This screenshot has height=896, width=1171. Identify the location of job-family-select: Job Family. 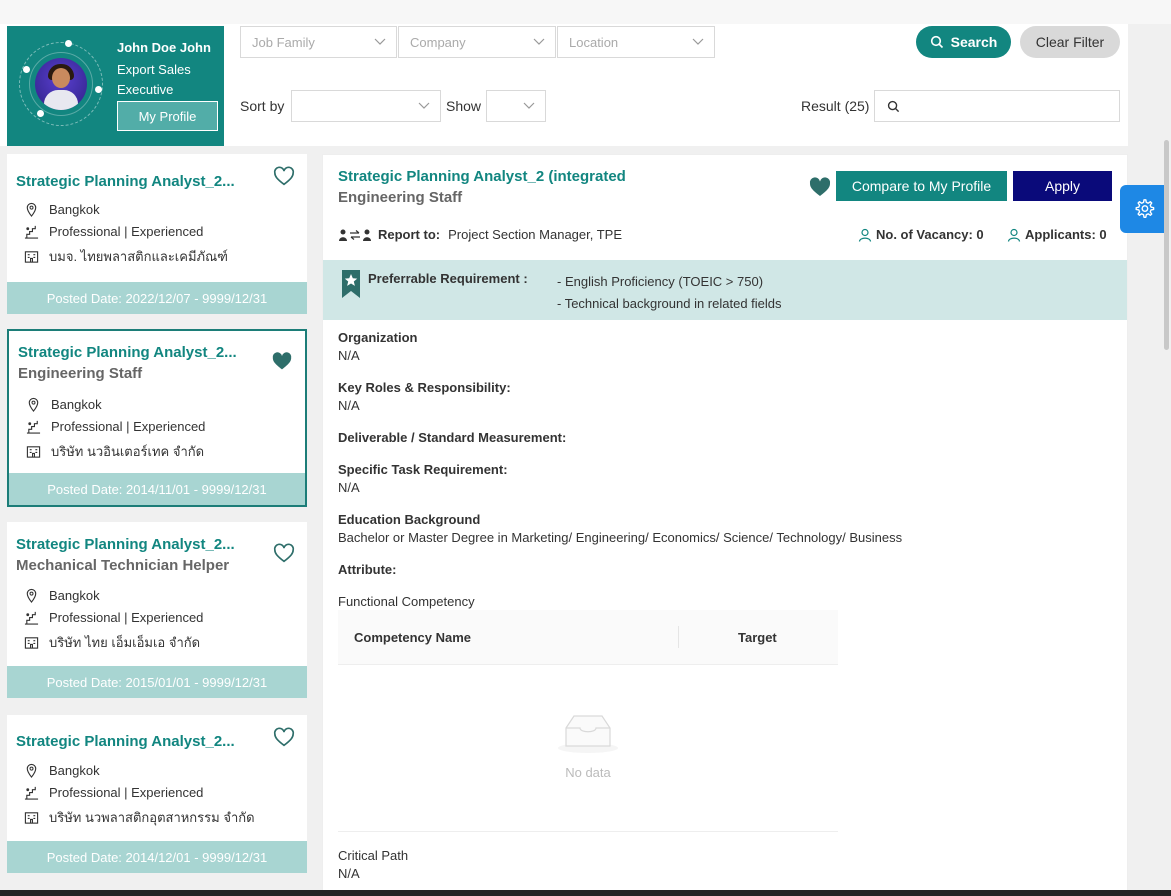
(318, 42).